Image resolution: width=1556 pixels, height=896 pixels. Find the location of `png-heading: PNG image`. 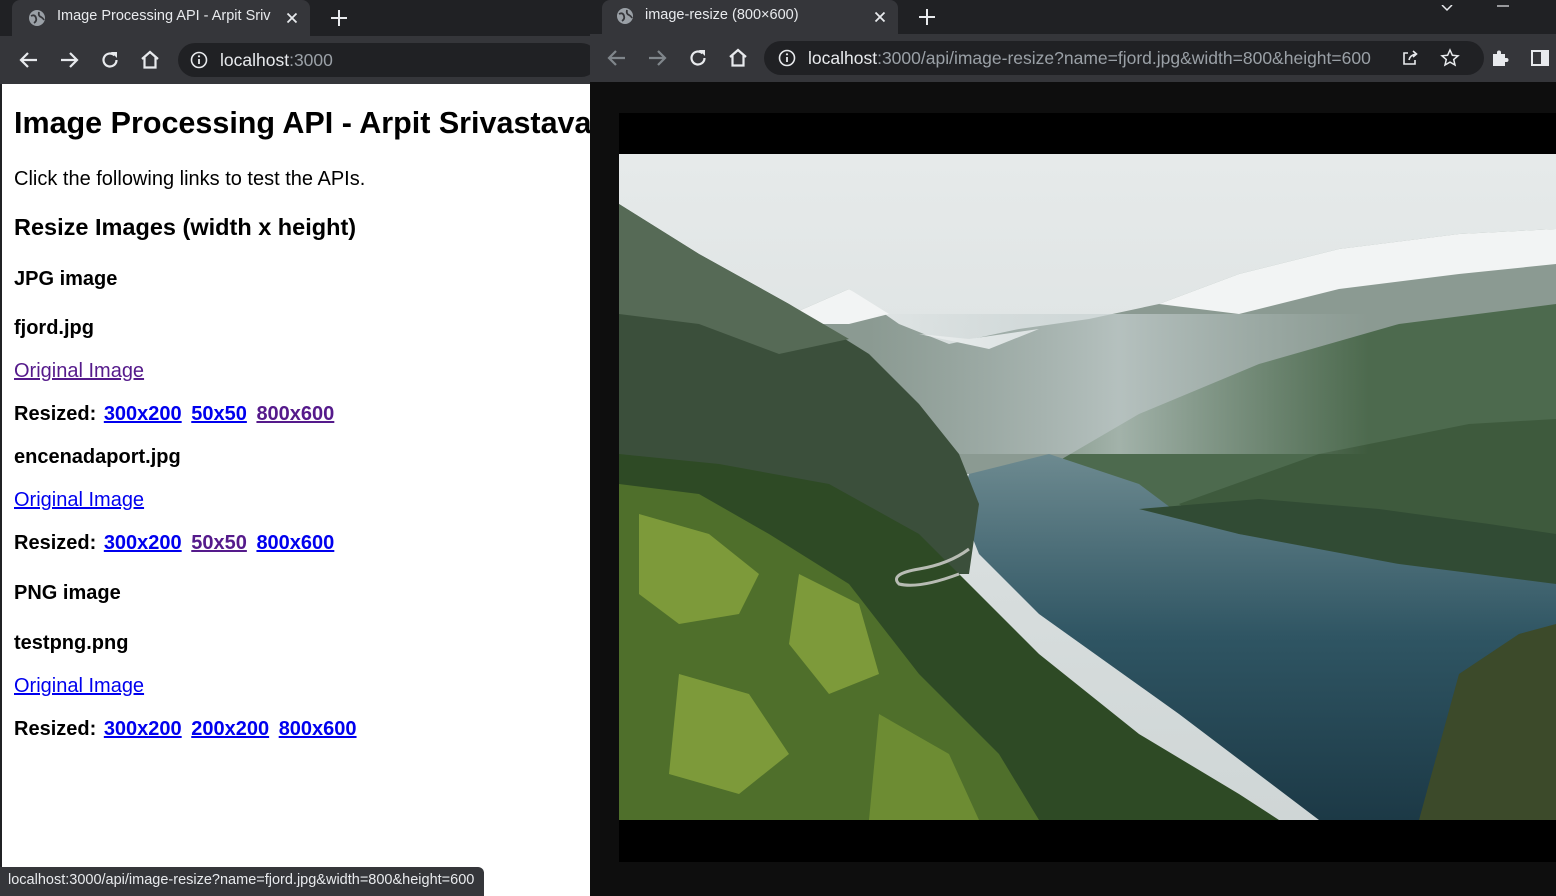

png-heading: PNG image is located at coordinates (67, 593).